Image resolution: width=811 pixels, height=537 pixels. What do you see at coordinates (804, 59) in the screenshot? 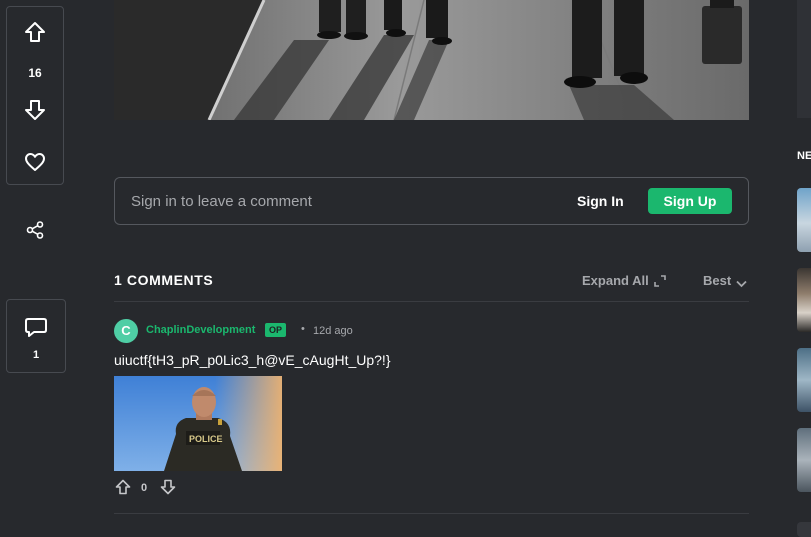
I see `sidebar-top-block` at bounding box center [804, 59].